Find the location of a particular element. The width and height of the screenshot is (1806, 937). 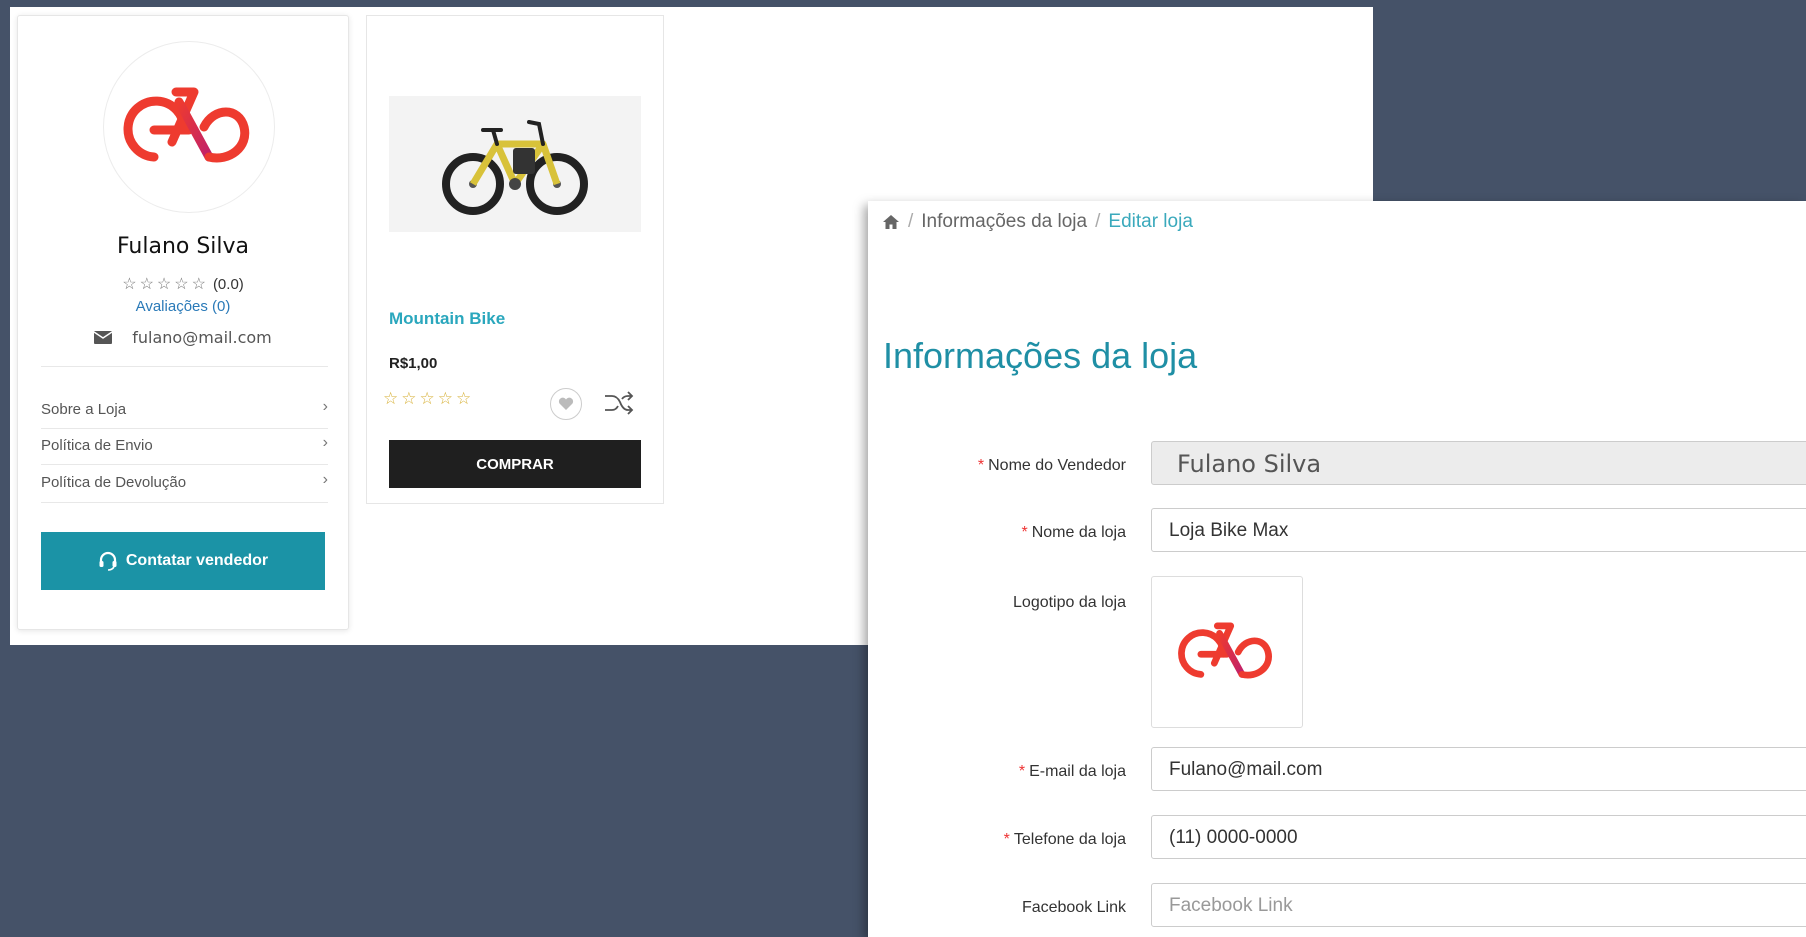

contact-vendor-button: Contatar vendedor is located at coordinates (183, 561).